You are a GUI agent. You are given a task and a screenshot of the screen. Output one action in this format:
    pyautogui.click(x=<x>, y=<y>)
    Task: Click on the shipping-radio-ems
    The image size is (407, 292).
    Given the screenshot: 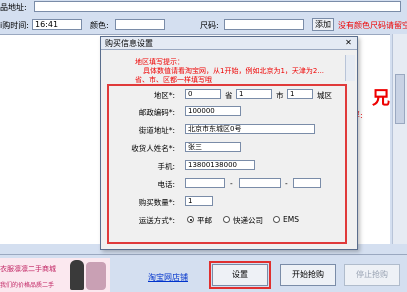 What is the action you would take?
    pyautogui.click(x=276, y=219)
    